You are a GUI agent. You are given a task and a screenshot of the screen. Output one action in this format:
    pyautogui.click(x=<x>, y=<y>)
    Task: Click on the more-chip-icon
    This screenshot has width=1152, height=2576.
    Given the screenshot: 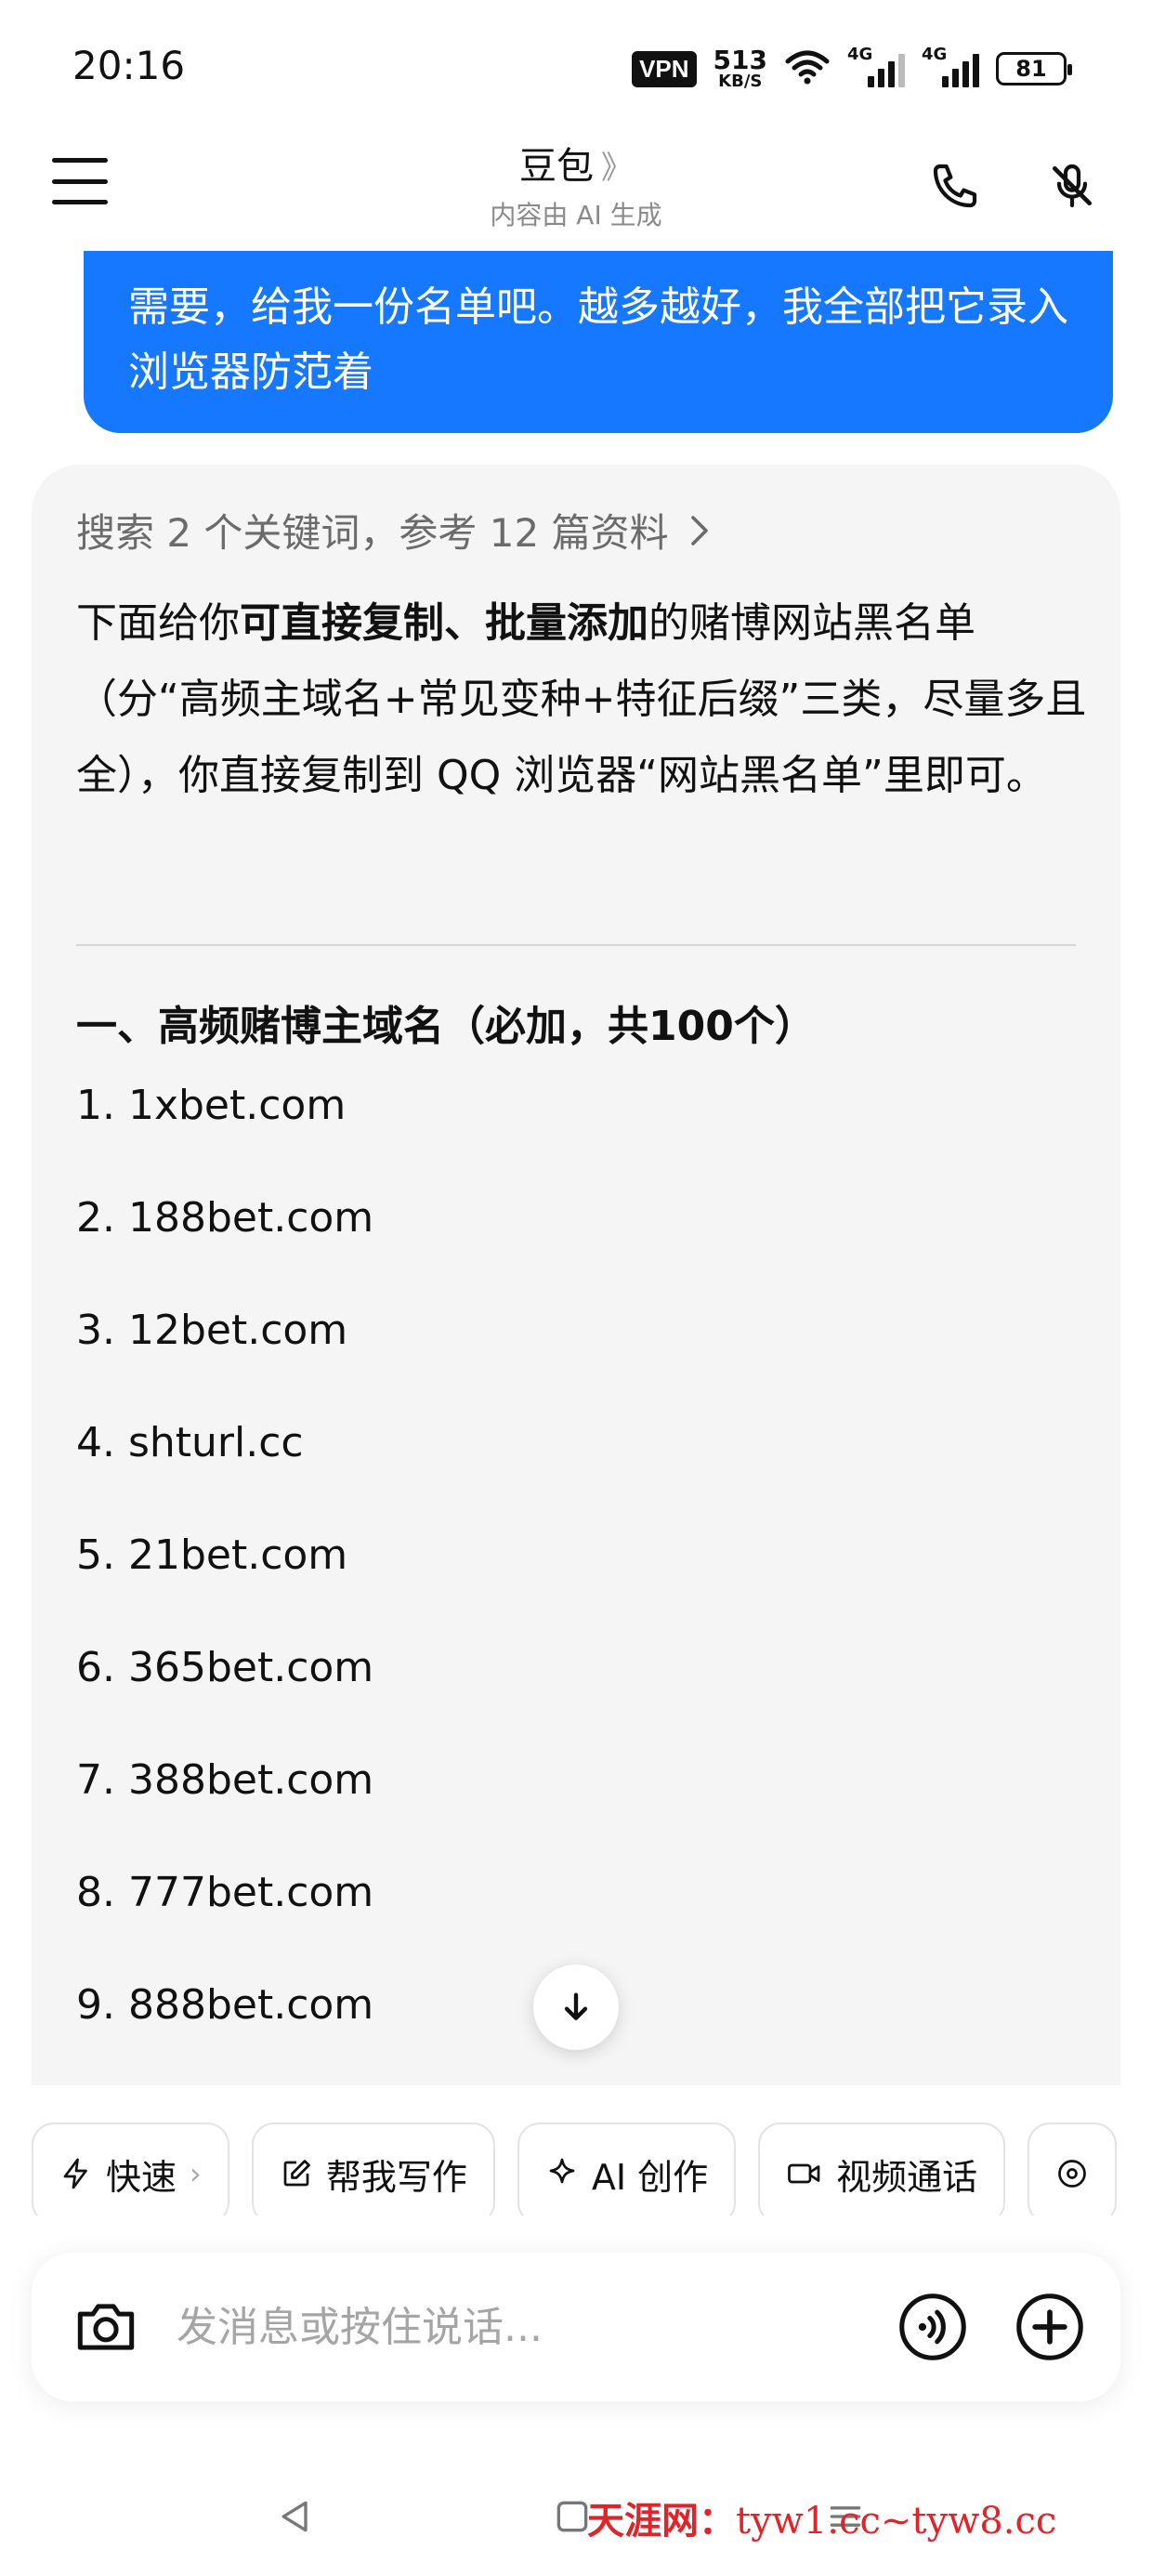 What is the action you would take?
    pyautogui.click(x=1072, y=2174)
    